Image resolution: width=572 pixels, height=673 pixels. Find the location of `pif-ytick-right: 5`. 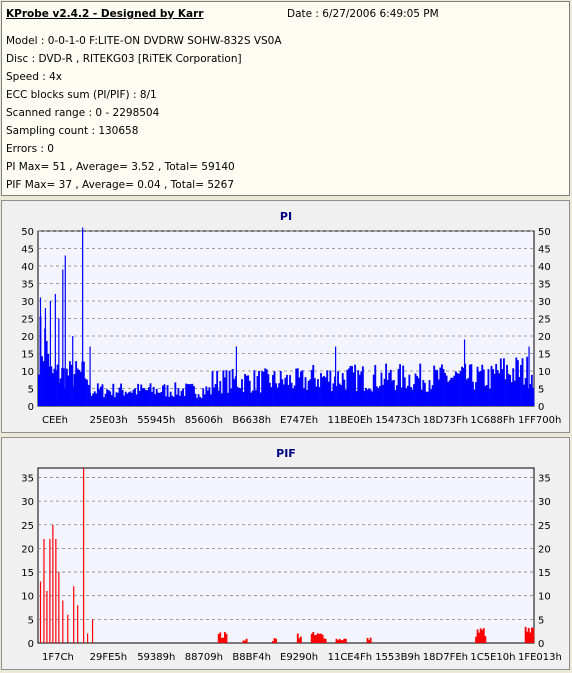

pif-ytick-right: 5 is located at coordinates (541, 620).